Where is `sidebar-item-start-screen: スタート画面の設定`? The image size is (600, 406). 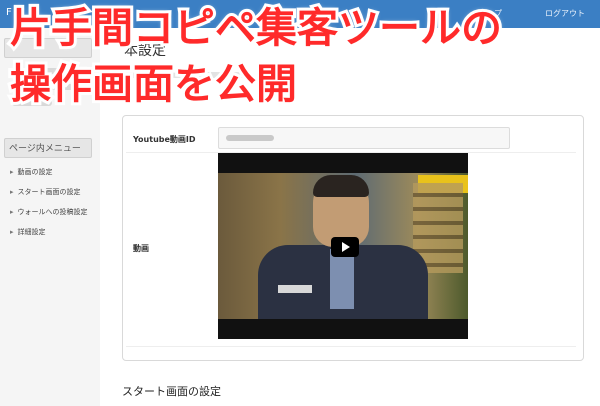 sidebar-item-start-screen: スタート画面の設定 is located at coordinates (45, 192).